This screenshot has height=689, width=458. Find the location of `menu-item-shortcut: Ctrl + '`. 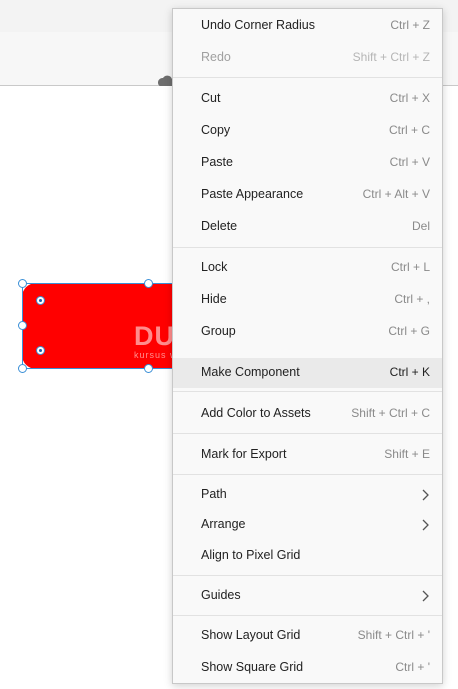

menu-item-shortcut: Ctrl + ' is located at coordinates (412, 667).